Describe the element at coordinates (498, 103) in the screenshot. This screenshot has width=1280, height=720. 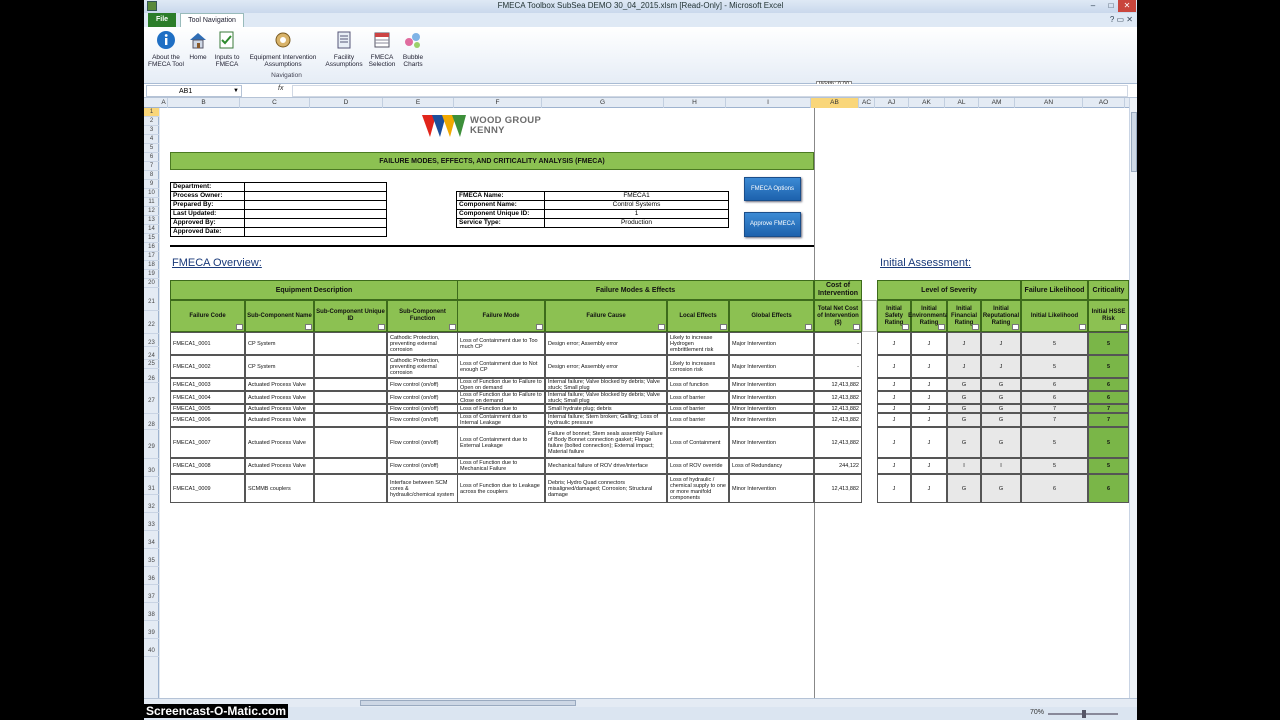
I see `column-header-f: F` at that location.